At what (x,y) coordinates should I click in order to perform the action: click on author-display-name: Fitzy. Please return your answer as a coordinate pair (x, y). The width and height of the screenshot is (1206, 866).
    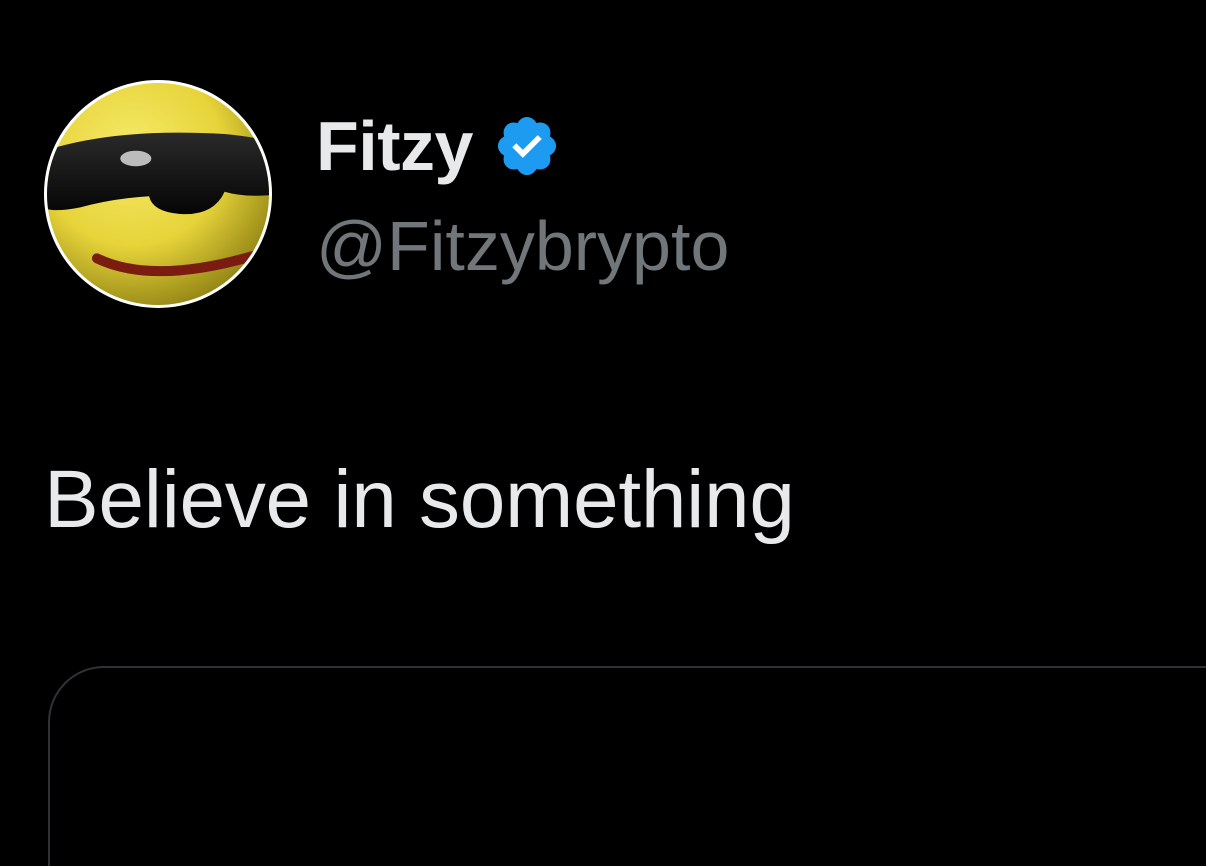
    Looking at the image, I should click on (394, 146).